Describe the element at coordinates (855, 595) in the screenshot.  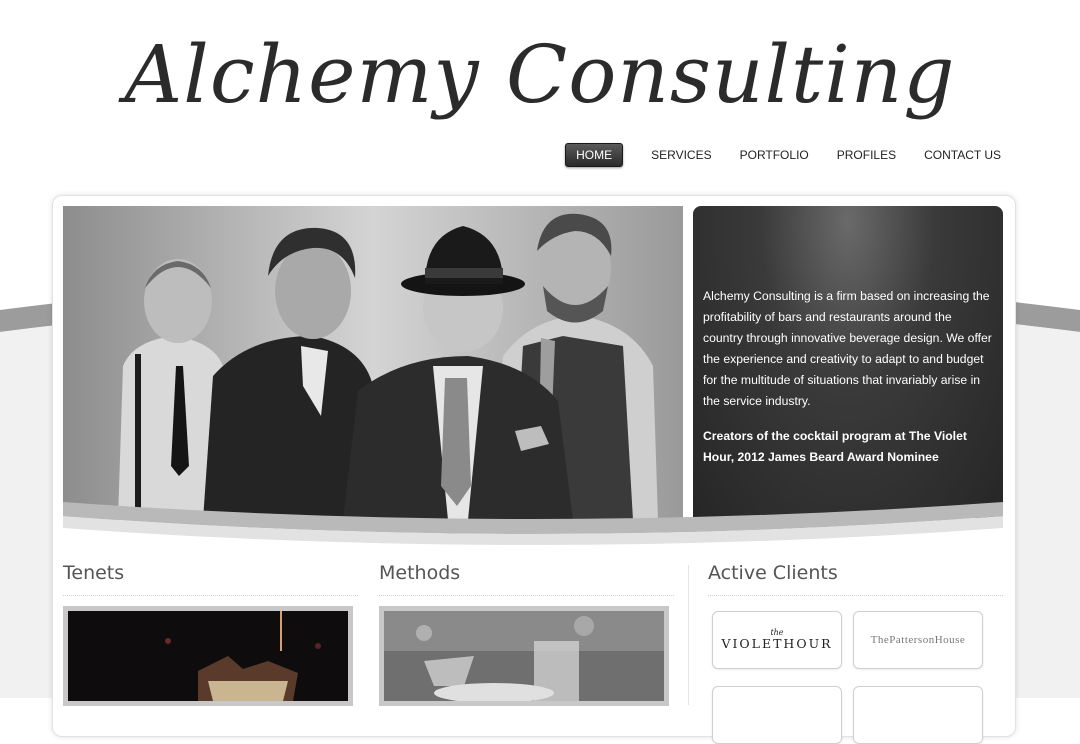
I see `active-clients-rule` at that location.